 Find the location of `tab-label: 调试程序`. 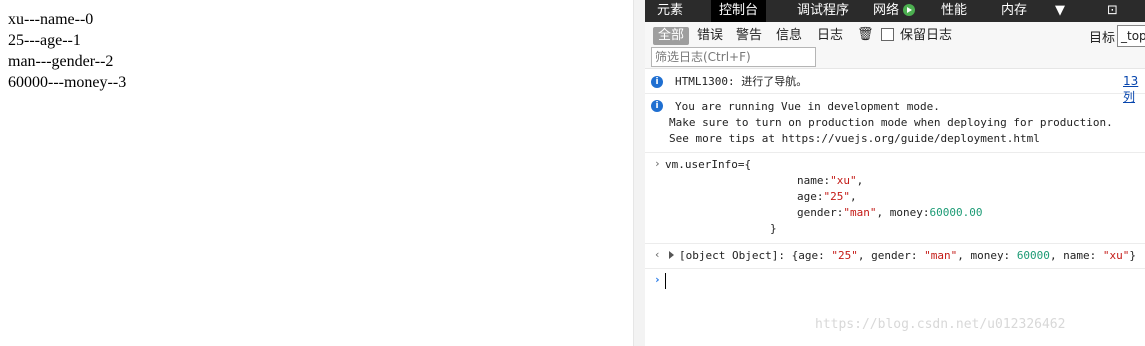

tab-label: 调试程序 is located at coordinates (823, 10).